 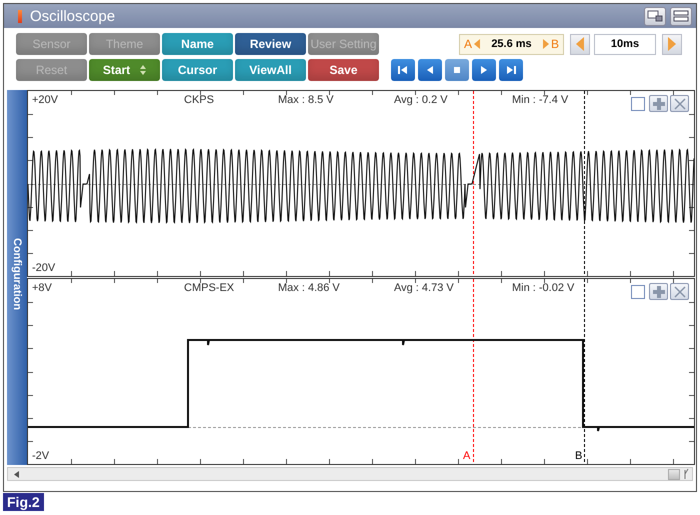 I want to click on previous-button, so click(x=430, y=70).